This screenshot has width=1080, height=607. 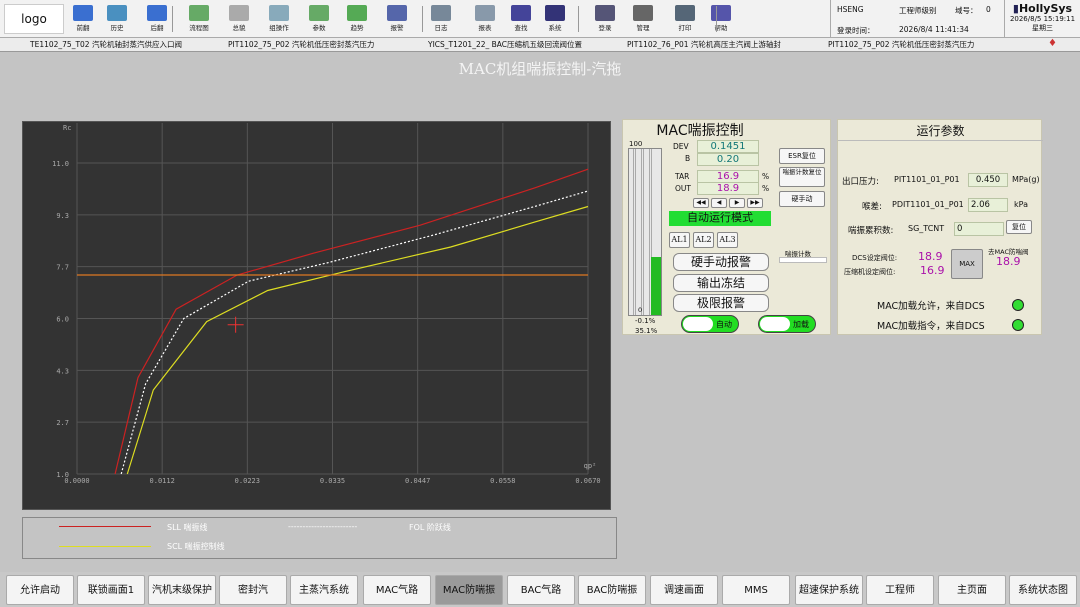 What do you see at coordinates (737, 203) in the screenshot?
I see `step-up-button: ▶` at bounding box center [737, 203].